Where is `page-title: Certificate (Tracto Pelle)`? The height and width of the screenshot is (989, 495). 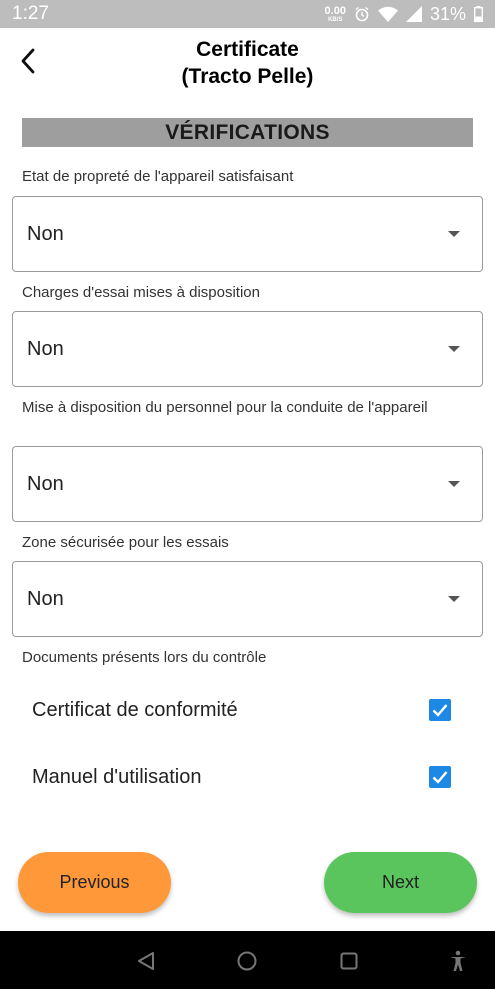 page-title: Certificate (Tracto Pelle) is located at coordinates (247, 63).